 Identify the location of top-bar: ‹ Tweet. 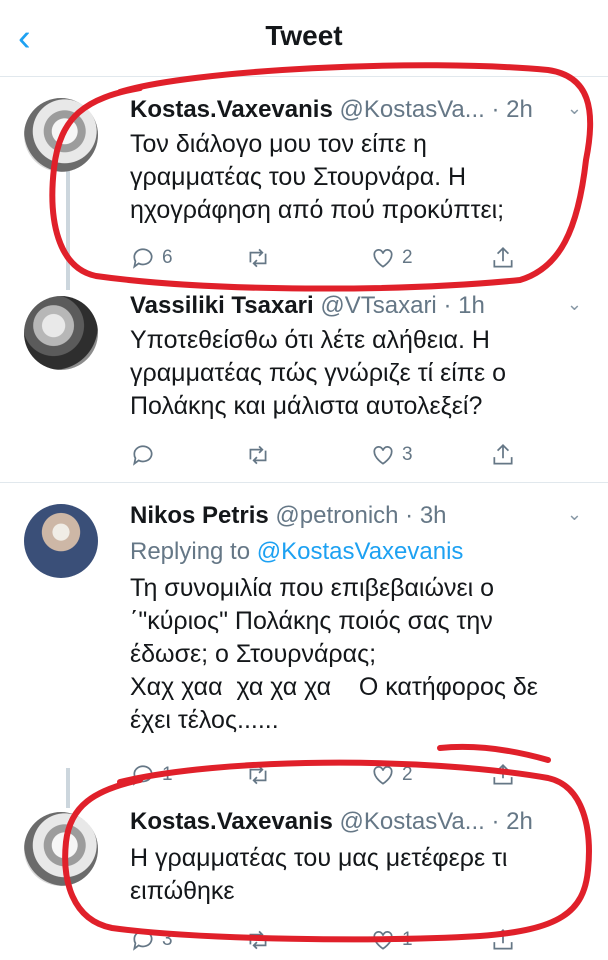
(304, 38).